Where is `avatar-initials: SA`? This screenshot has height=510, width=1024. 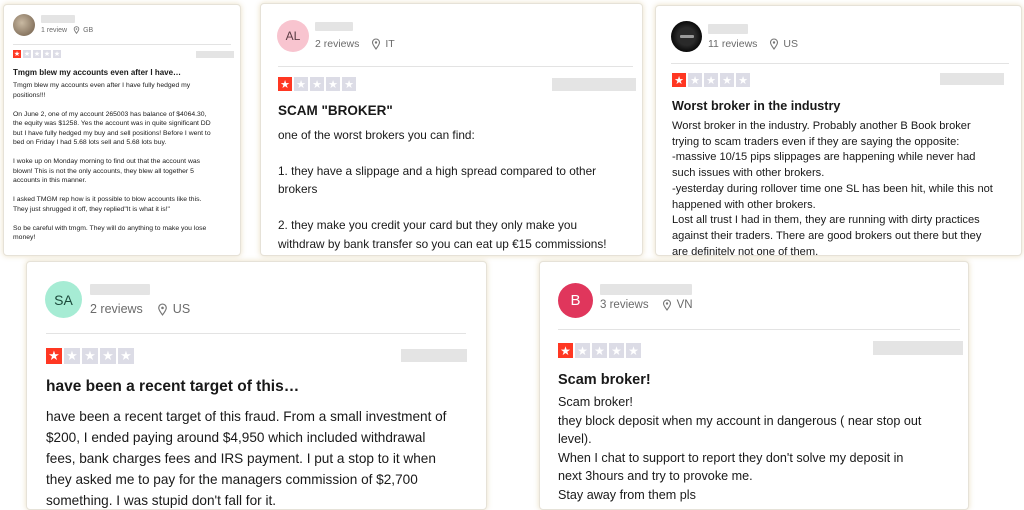 avatar-initials: SA is located at coordinates (63, 299).